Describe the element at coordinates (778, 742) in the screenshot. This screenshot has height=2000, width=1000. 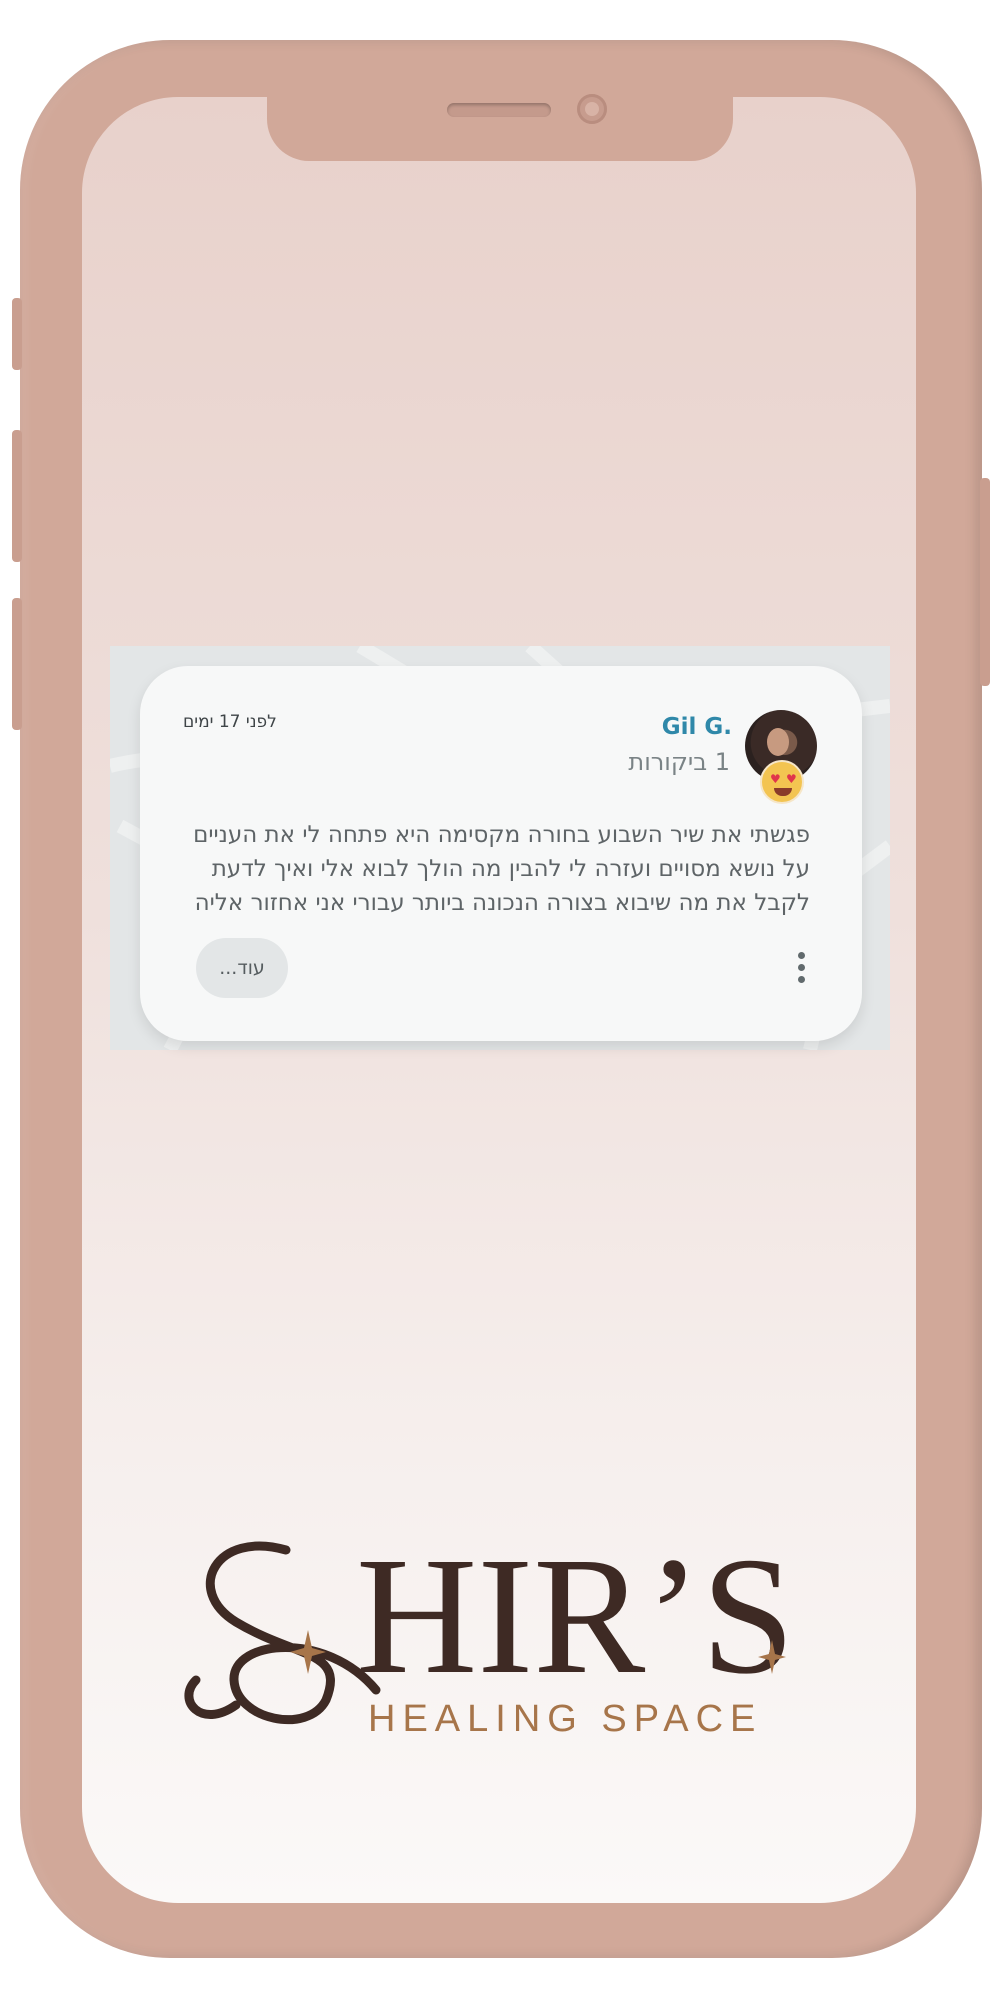
I see `avatar-face` at that location.